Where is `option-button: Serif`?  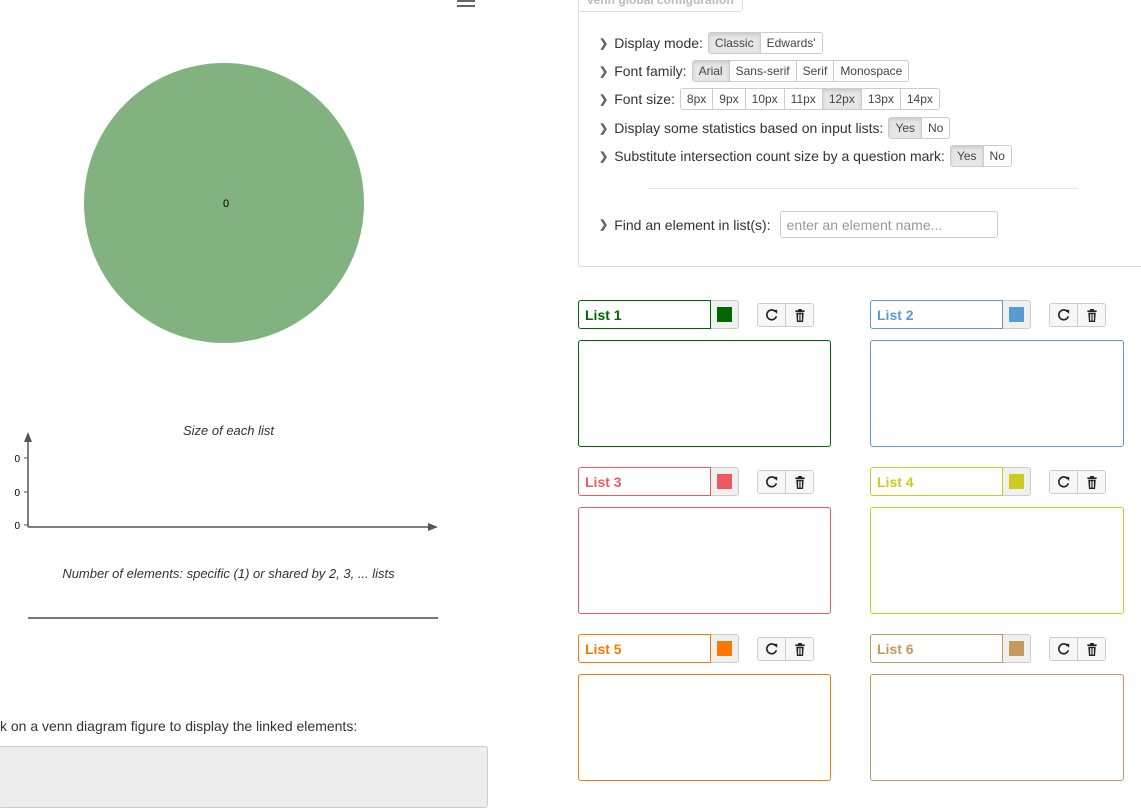 option-button: Serif is located at coordinates (815, 71).